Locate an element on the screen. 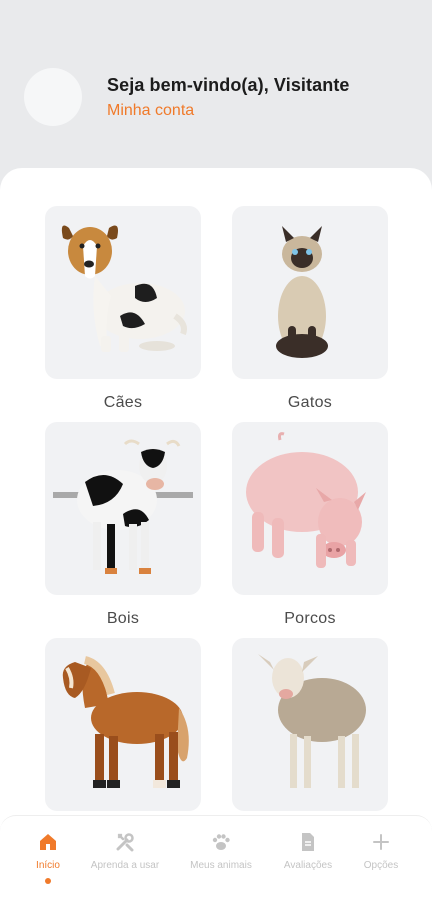  category-card-cattle: Bois is located at coordinates (123, 525).